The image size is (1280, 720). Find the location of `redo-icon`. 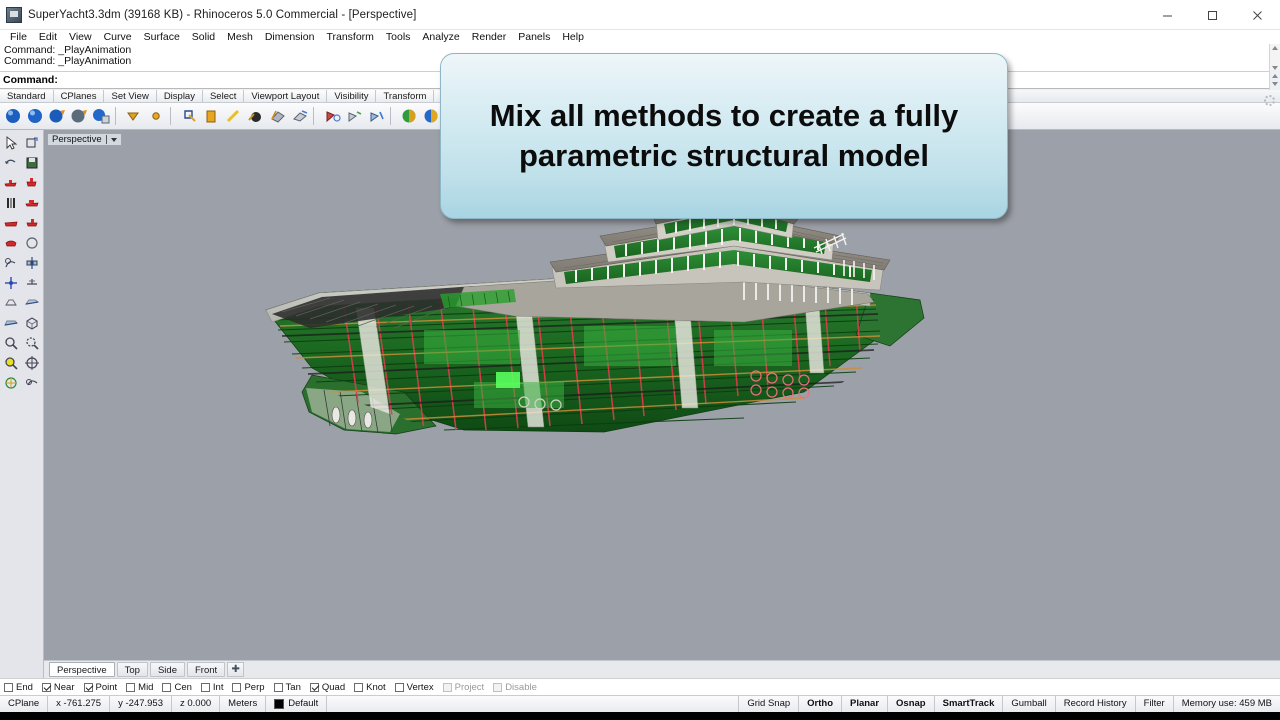

redo-icon is located at coordinates (156, 116).